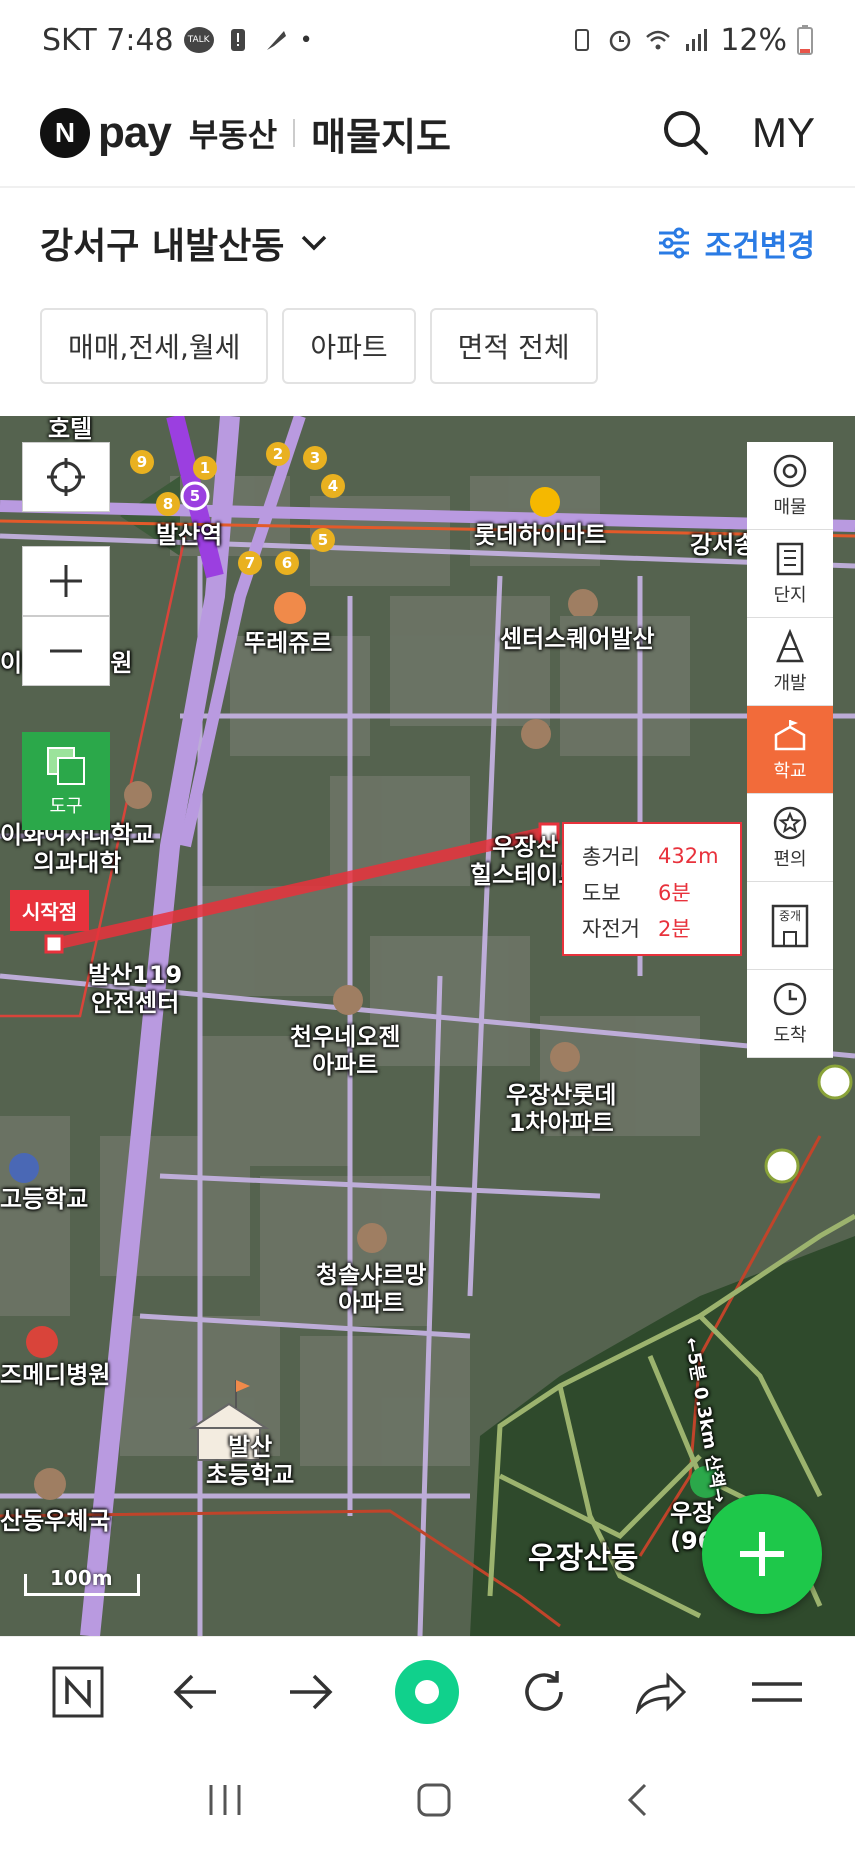 The height and width of the screenshot is (1853, 855). Describe the element at coordinates (65, 133) in the screenshot. I see `naver-logo: N` at that location.